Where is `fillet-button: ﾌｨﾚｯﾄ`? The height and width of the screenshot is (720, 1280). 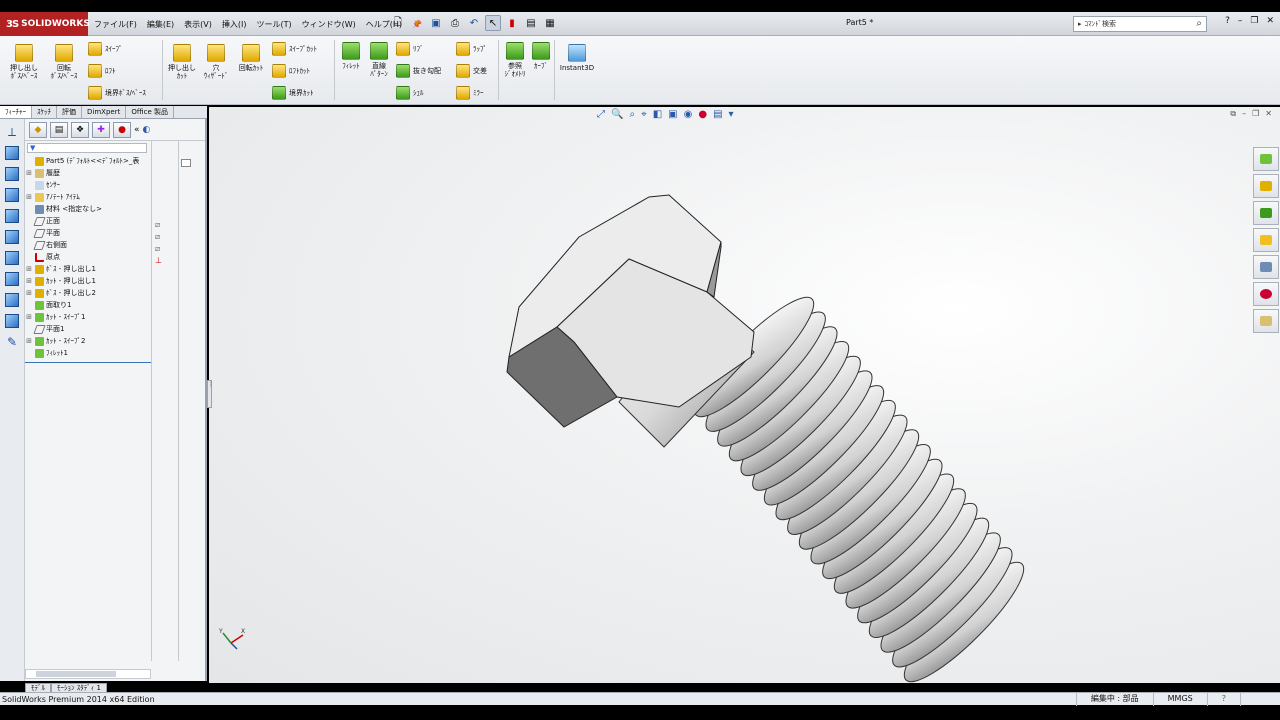
fillet-button: ﾌｨﾚｯﾄ is located at coordinates (351, 56).